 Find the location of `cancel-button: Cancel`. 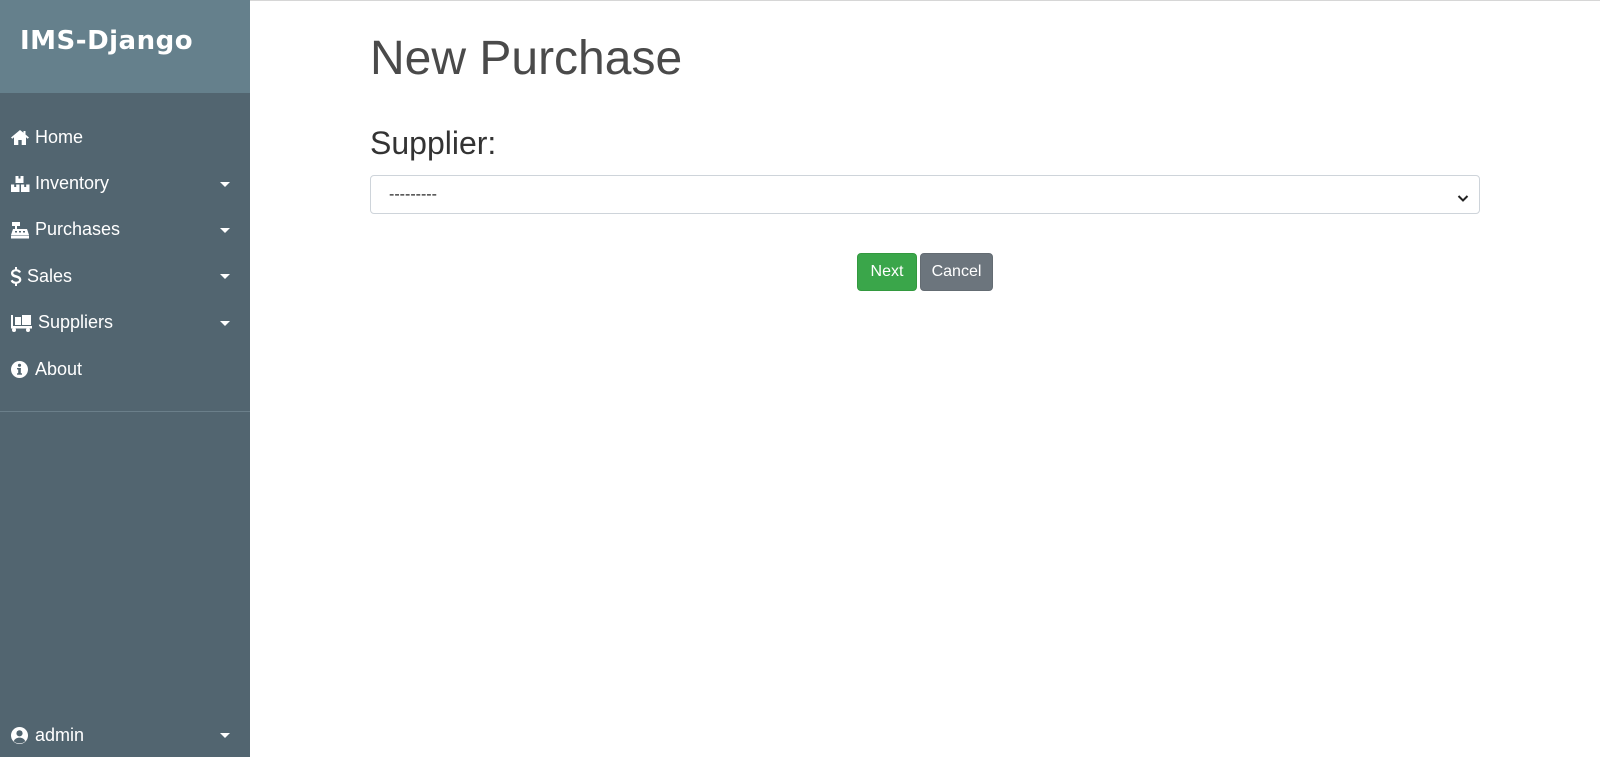

cancel-button: Cancel is located at coordinates (956, 272).